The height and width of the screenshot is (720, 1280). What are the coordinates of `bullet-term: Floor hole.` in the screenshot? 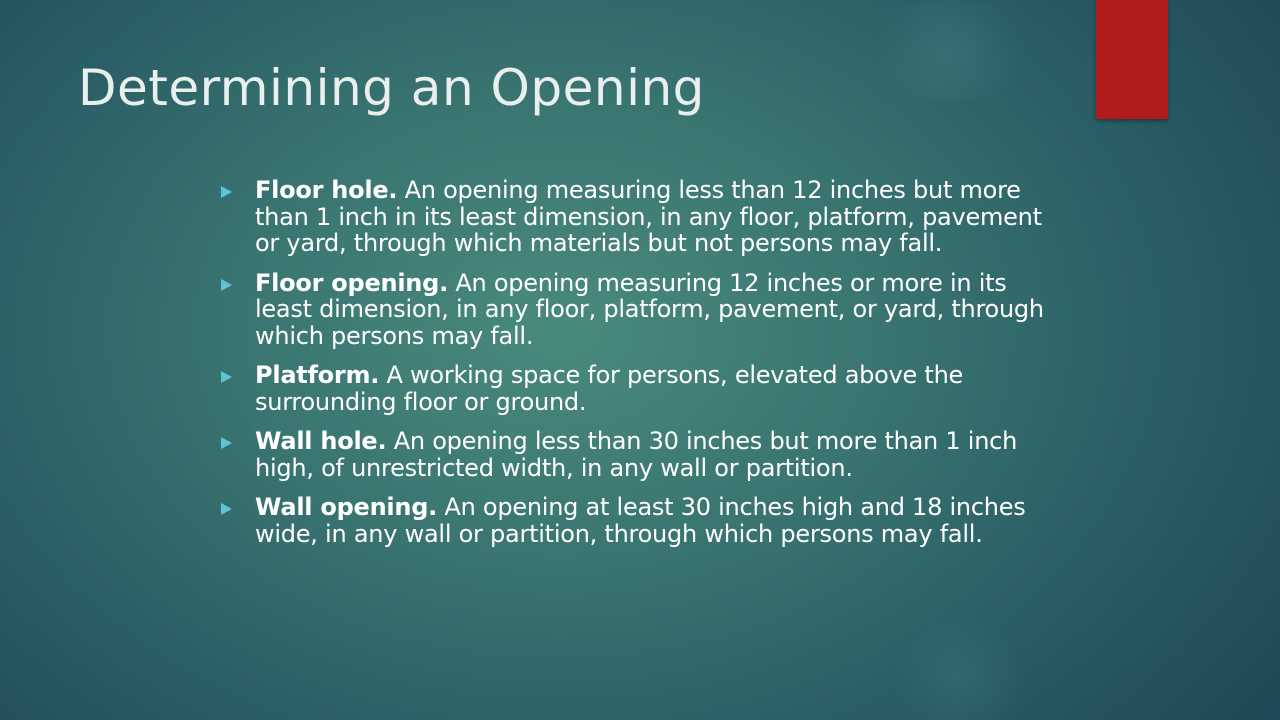 It's located at (326, 190).